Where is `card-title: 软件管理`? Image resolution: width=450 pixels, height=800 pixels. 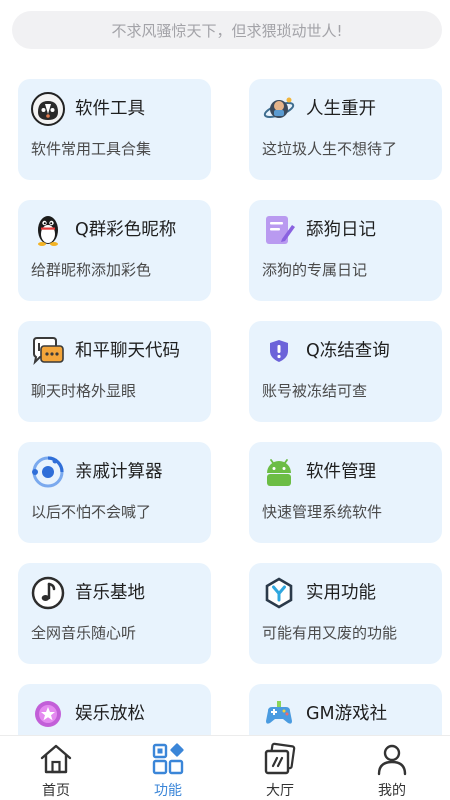
card-title: 软件管理 is located at coordinates (341, 472).